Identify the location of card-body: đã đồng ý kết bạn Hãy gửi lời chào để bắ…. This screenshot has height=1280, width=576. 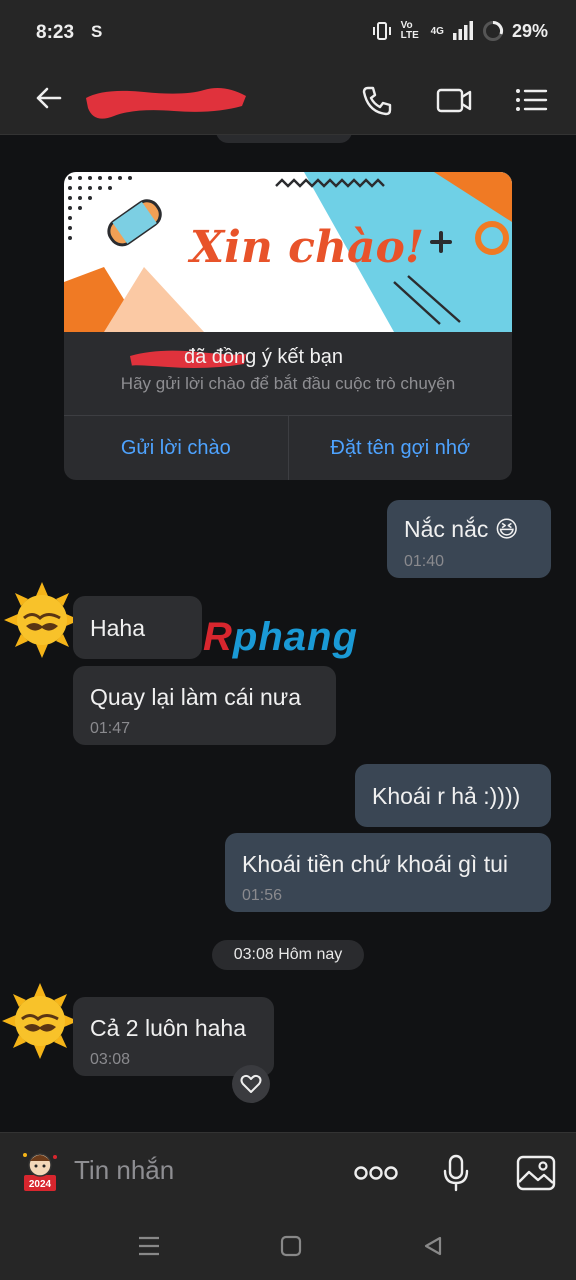
(288, 373).